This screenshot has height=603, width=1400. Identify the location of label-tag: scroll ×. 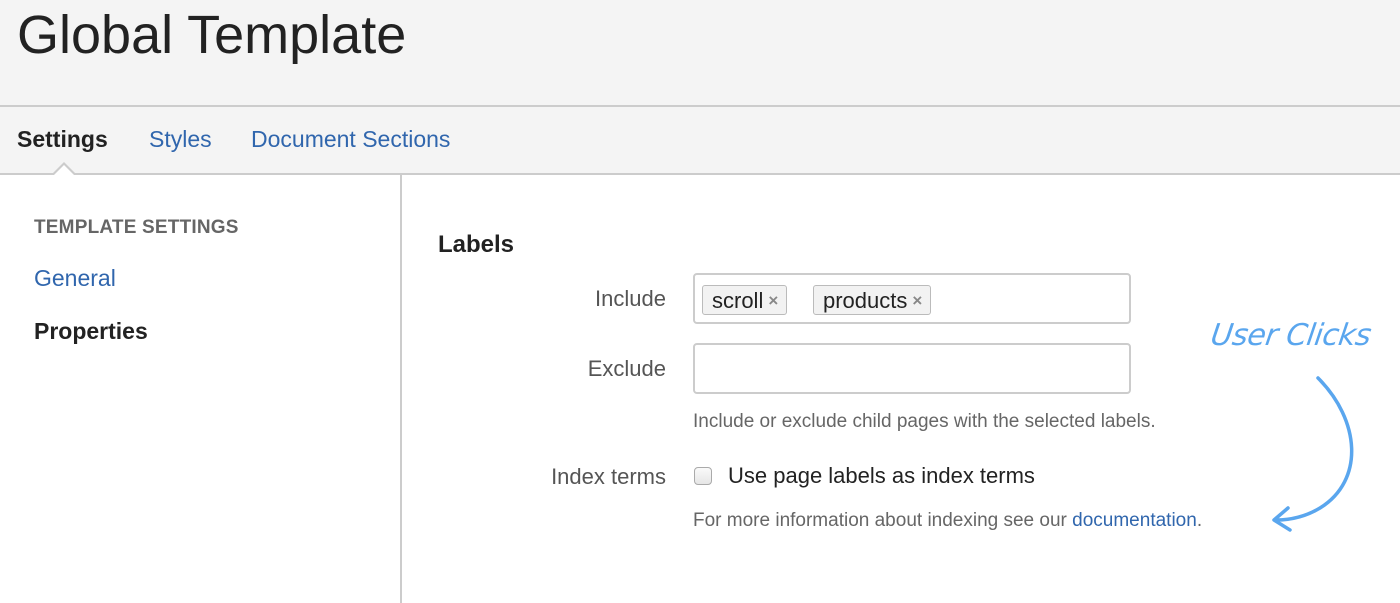
(745, 300).